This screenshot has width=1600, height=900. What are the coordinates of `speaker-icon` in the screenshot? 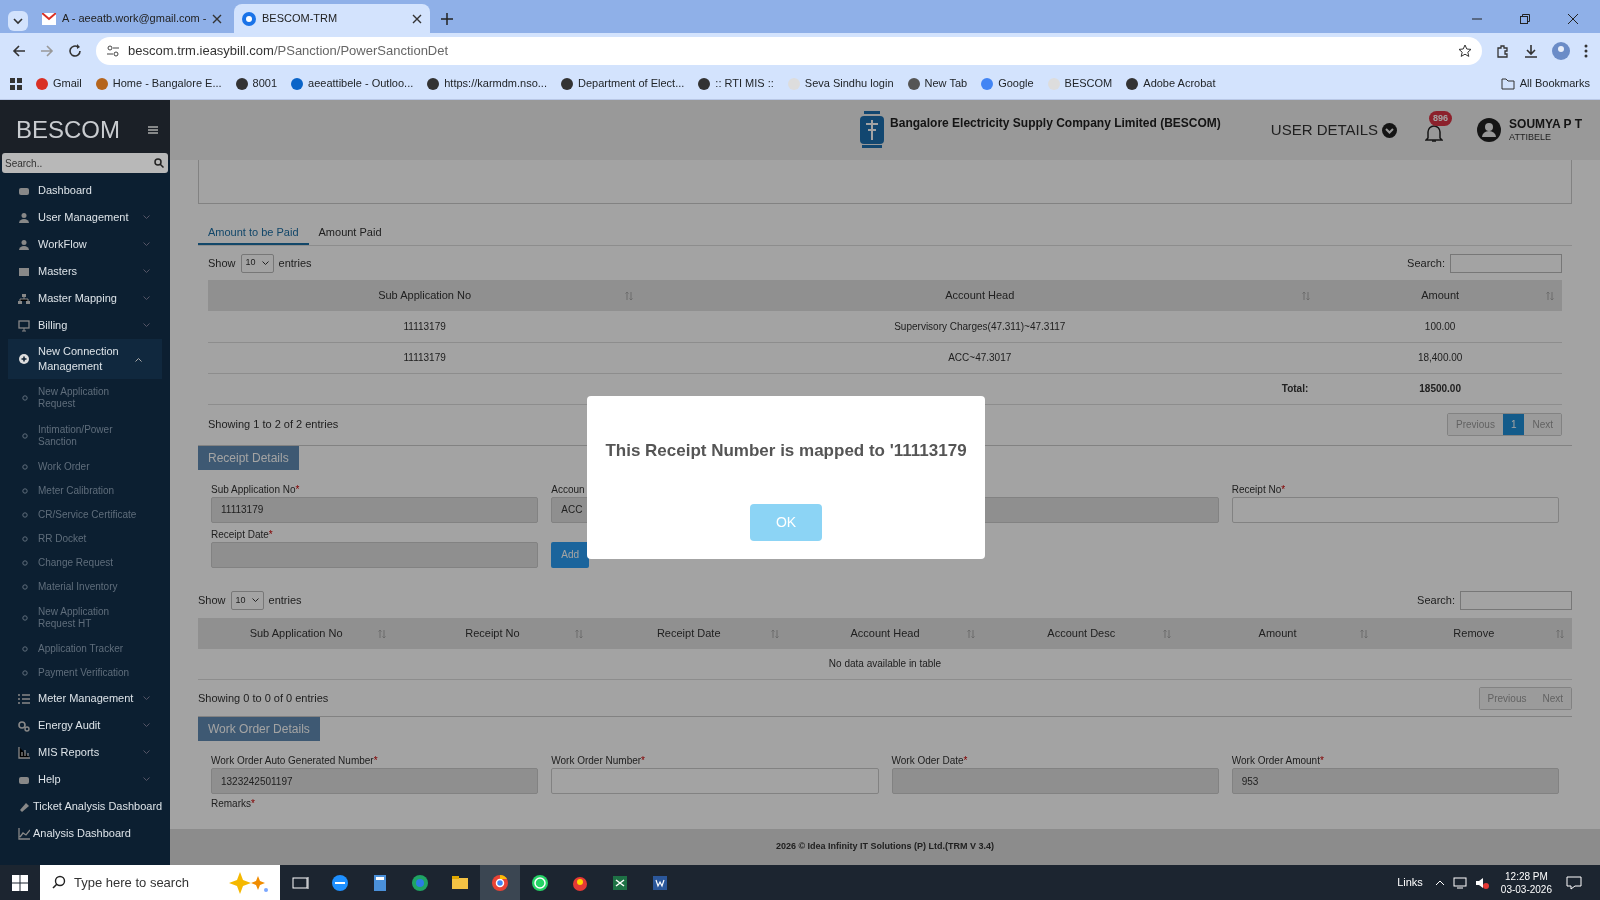 It's located at (1481, 882).